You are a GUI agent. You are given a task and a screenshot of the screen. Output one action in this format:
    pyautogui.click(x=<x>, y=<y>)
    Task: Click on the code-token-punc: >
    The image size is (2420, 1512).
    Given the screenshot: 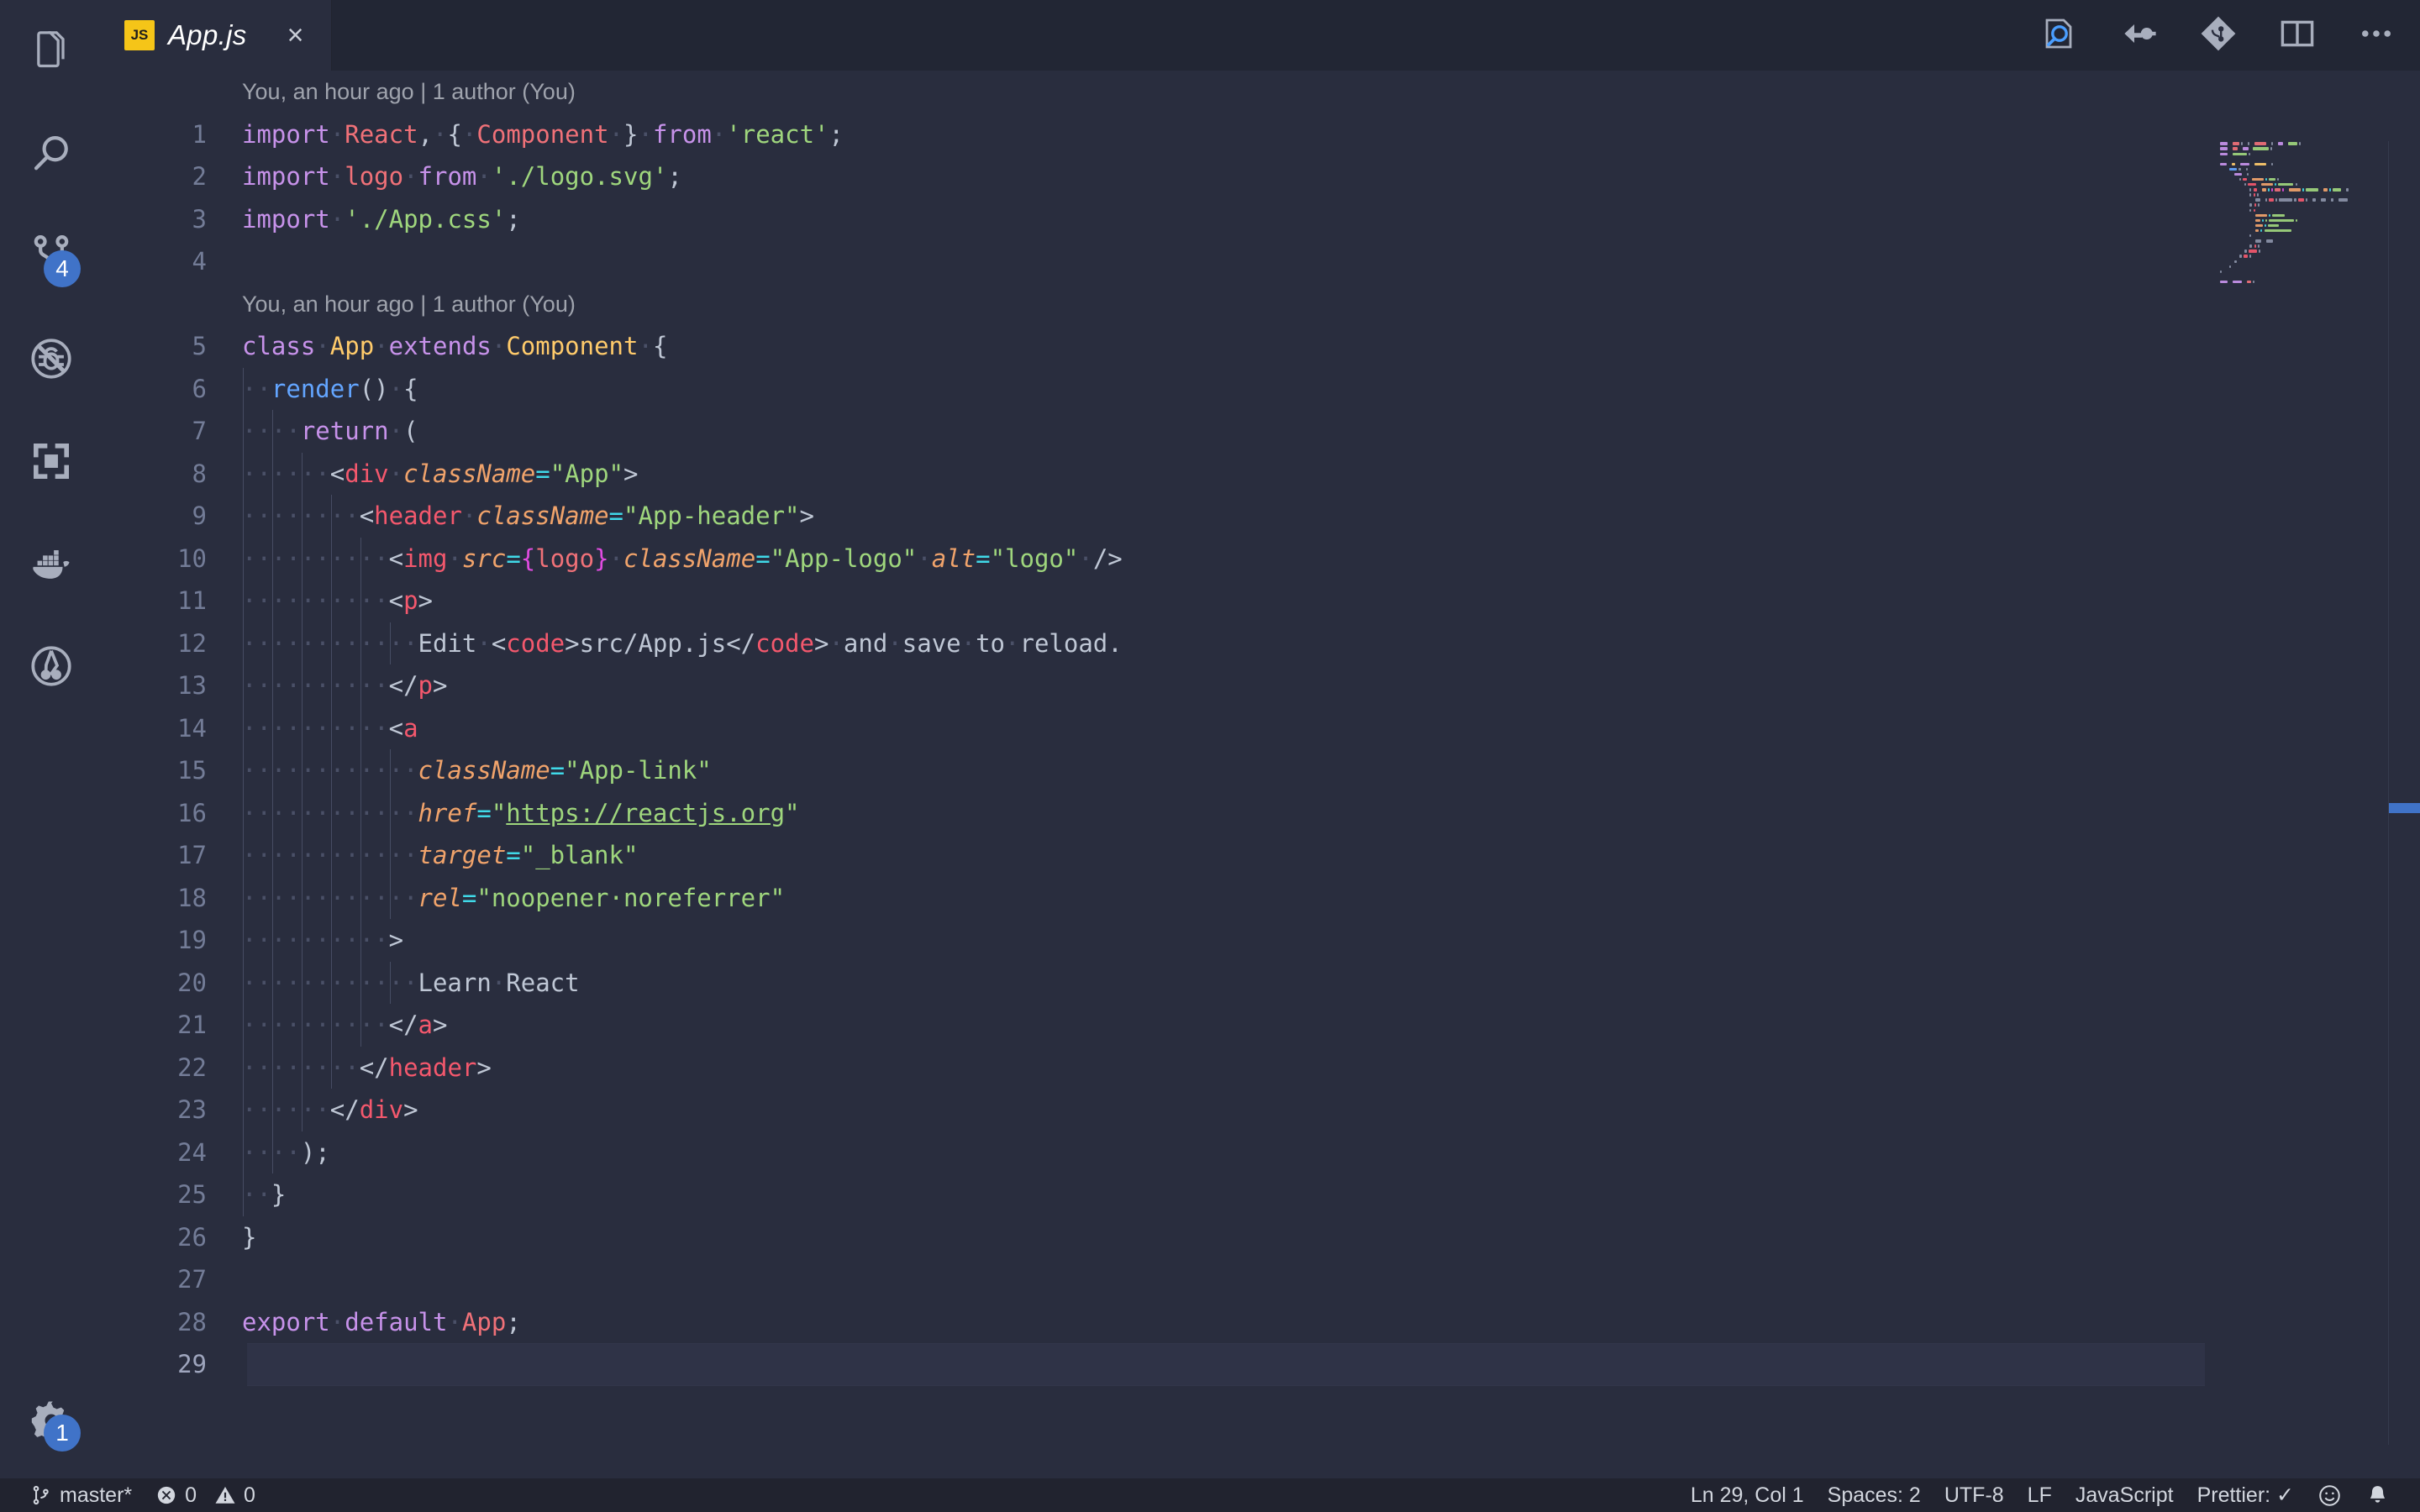 What is the action you would take?
    pyautogui.click(x=572, y=643)
    